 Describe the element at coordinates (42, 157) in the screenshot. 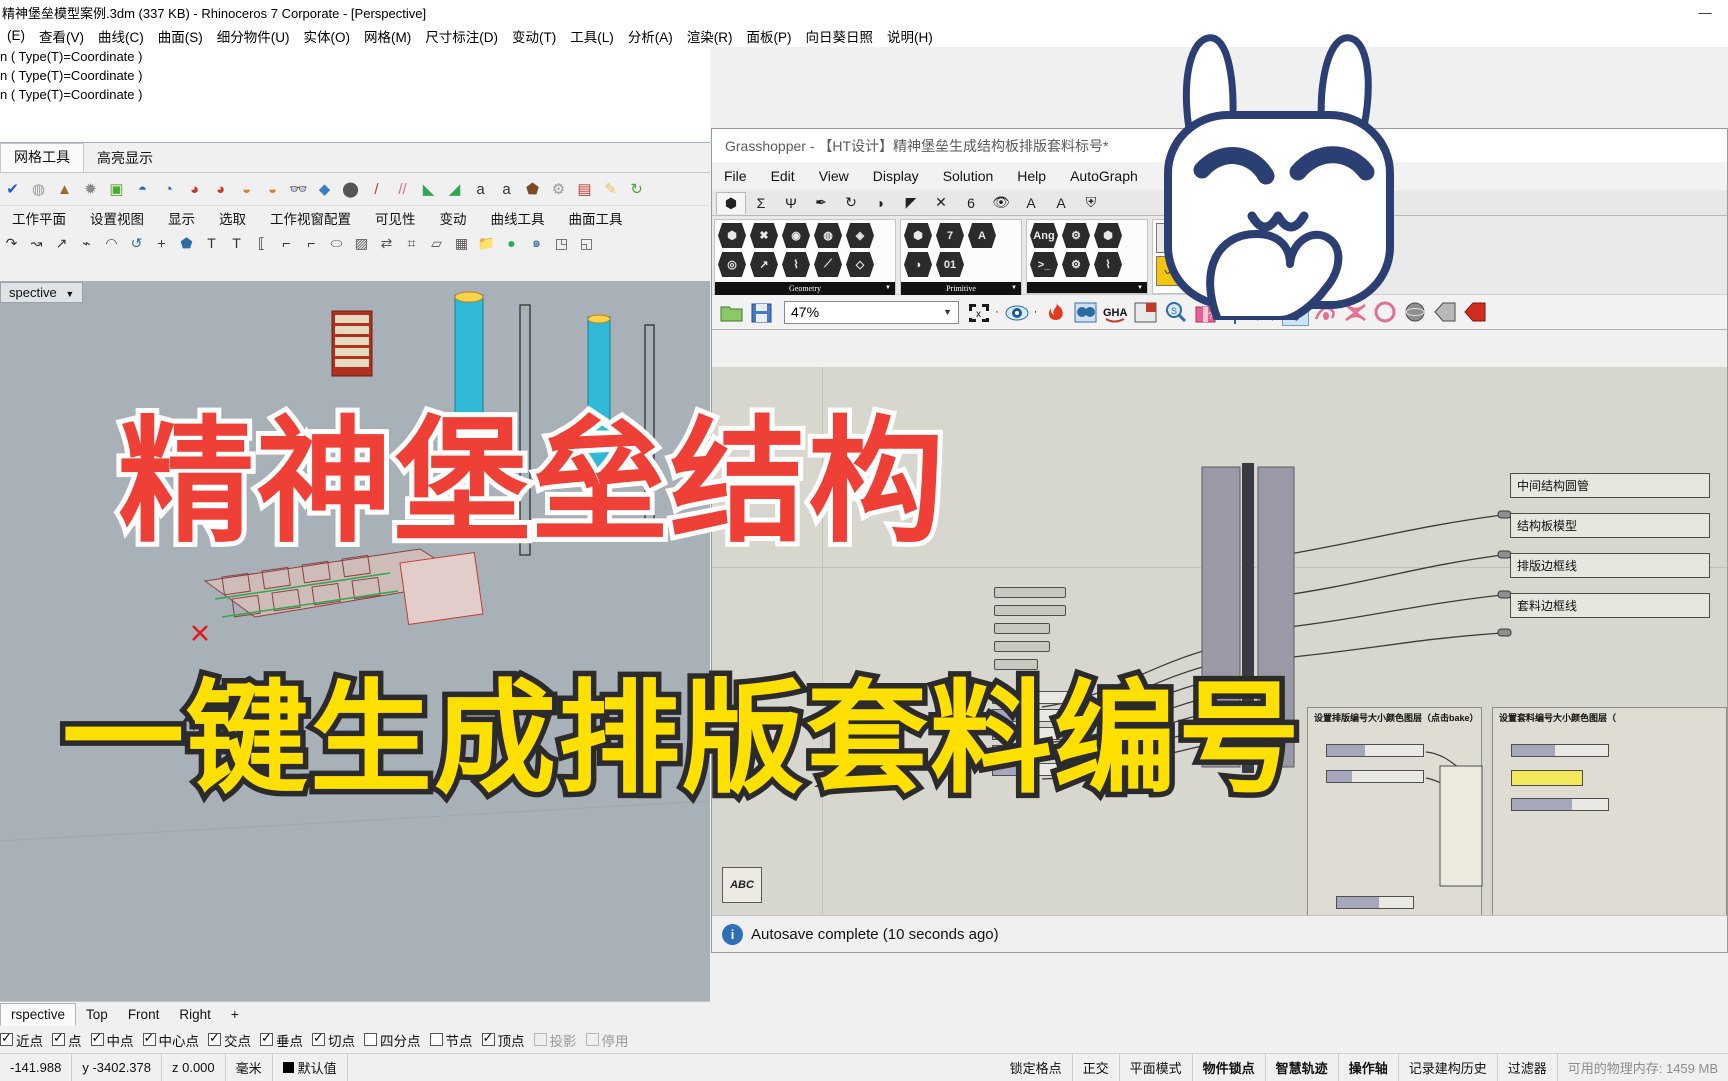

I see `toolbar-tab-mesh-tools: 网格工具` at that location.